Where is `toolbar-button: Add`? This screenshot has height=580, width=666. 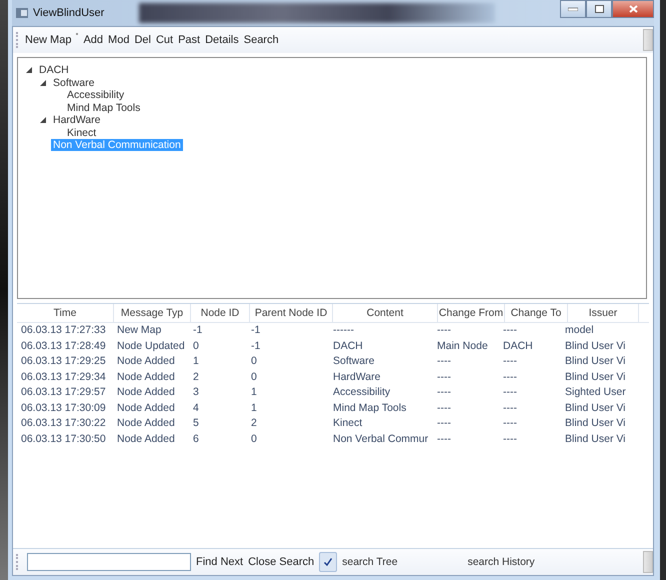
toolbar-button: Add is located at coordinates (93, 40).